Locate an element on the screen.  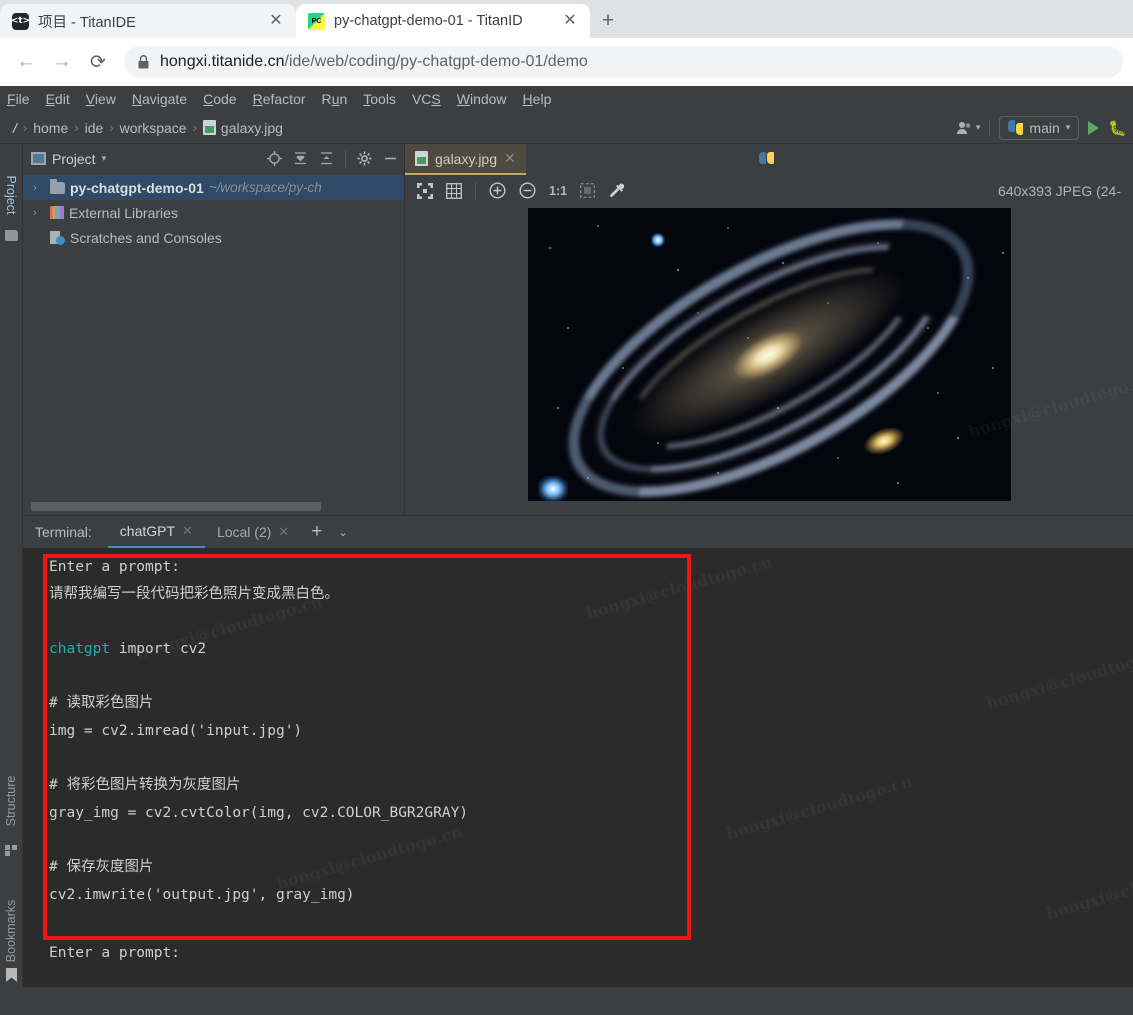
bookmark-icon is located at coordinates (11, 976).